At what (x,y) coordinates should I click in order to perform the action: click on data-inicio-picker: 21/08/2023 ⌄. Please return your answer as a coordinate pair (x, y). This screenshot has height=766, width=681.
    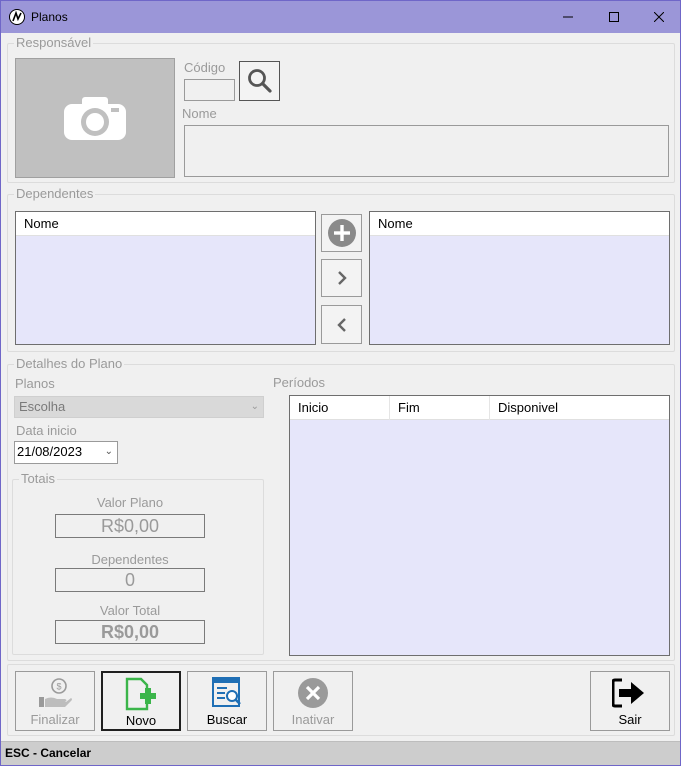
    Looking at the image, I should click on (66, 452).